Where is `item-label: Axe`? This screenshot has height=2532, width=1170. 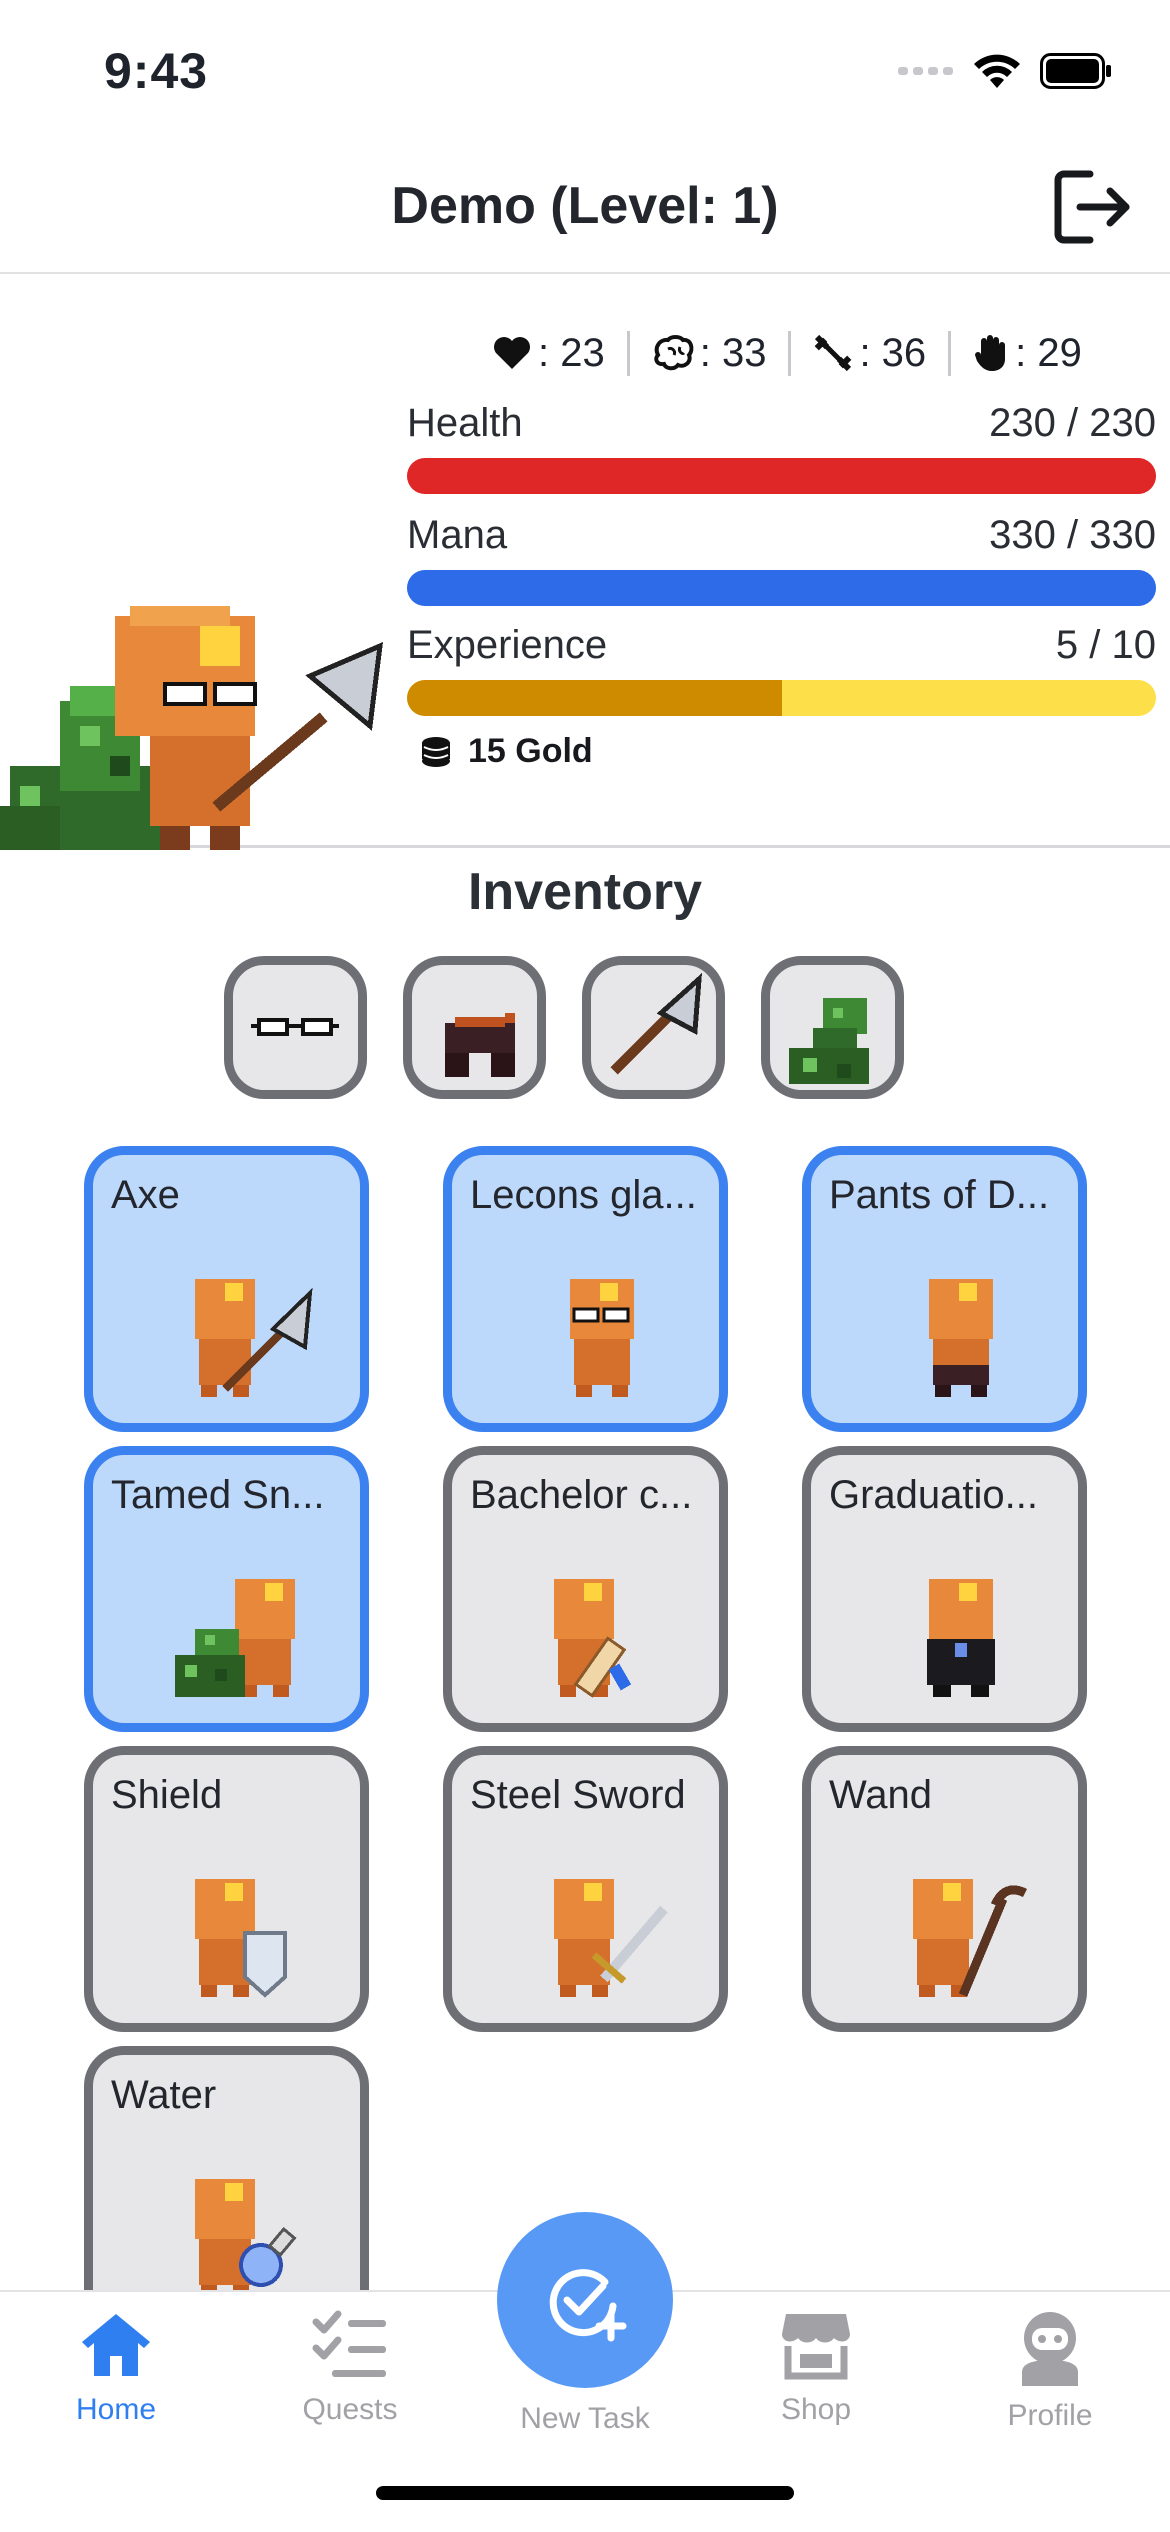 item-label: Axe is located at coordinates (145, 1195).